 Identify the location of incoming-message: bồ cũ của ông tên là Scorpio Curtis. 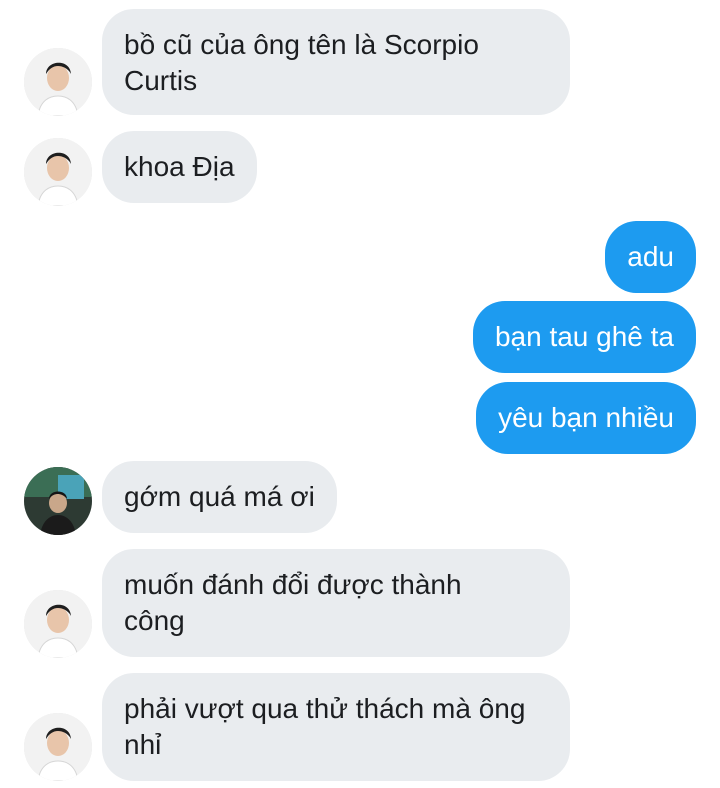
(336, 62).